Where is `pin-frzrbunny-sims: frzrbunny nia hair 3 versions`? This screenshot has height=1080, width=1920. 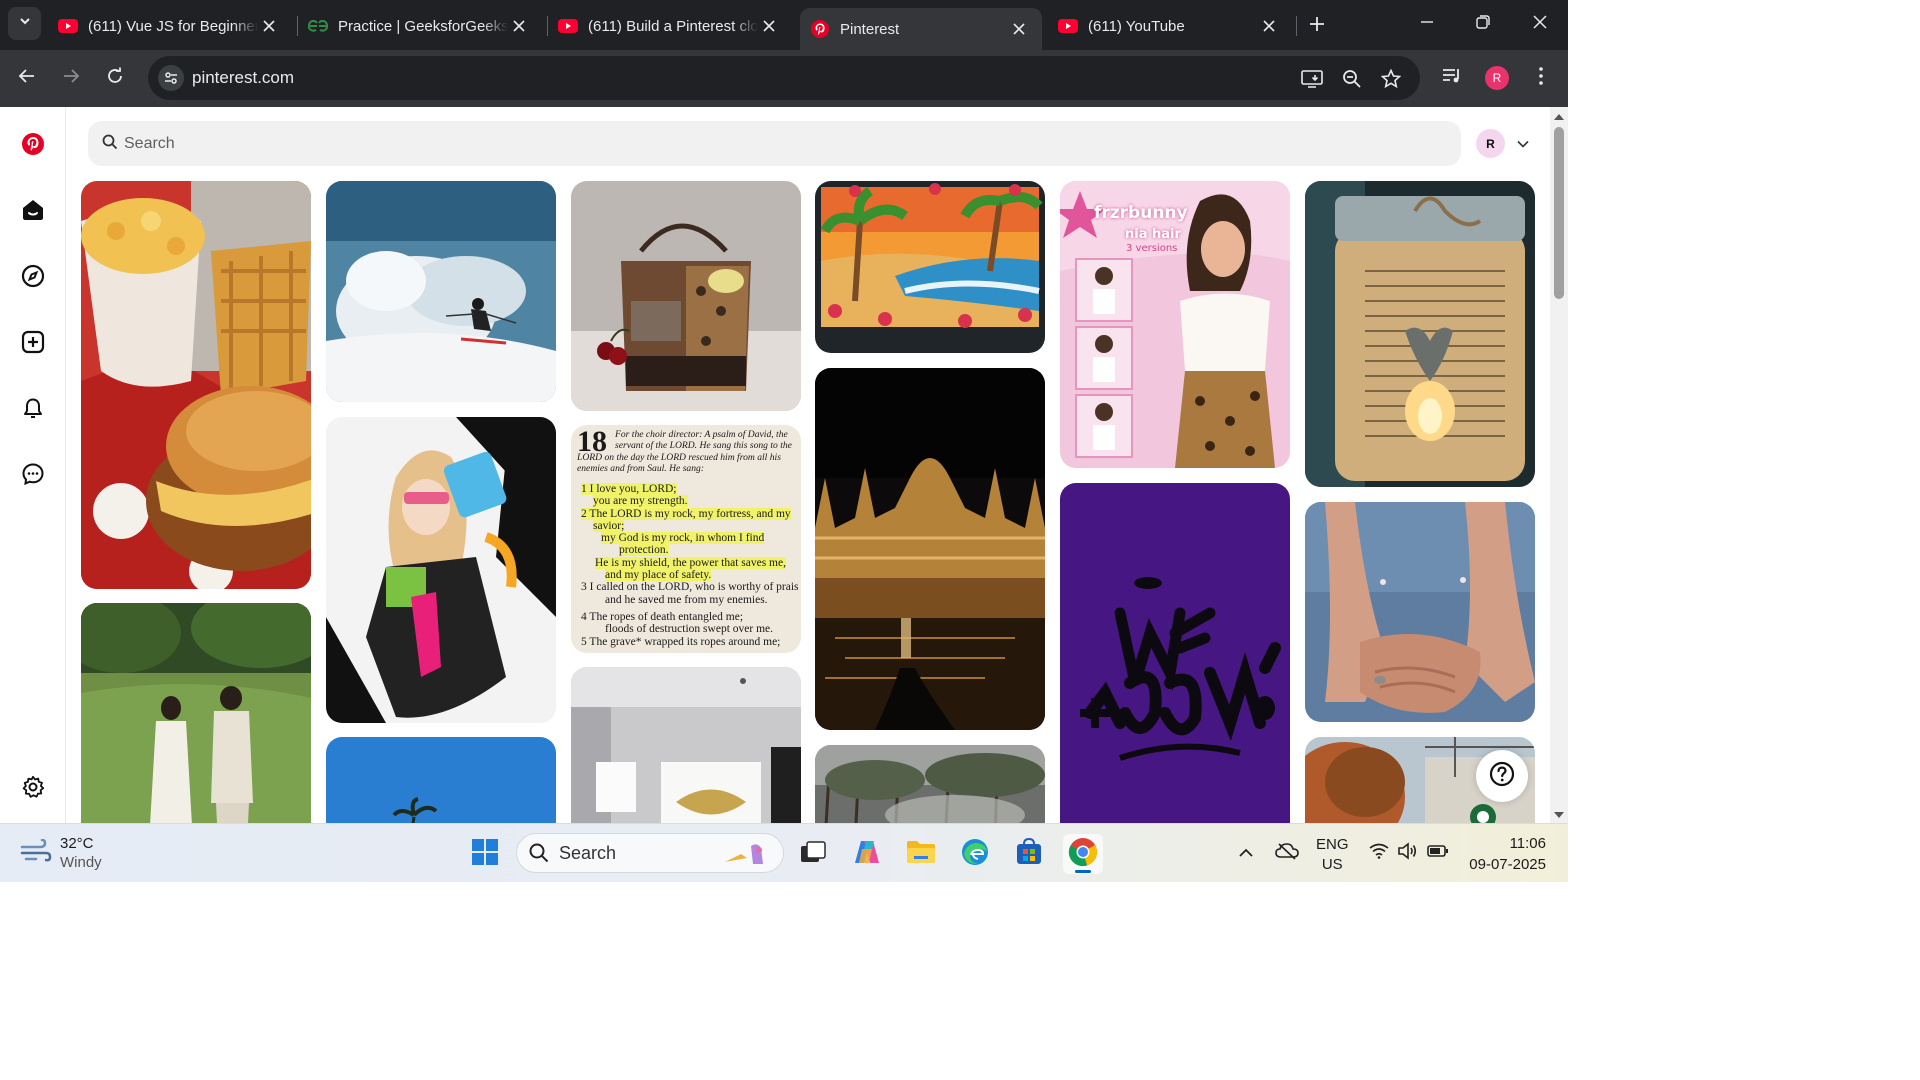 pin-frzrbunny-sims: frzrbunny nia hair 3 versions is located at coordinates (1175, 324).